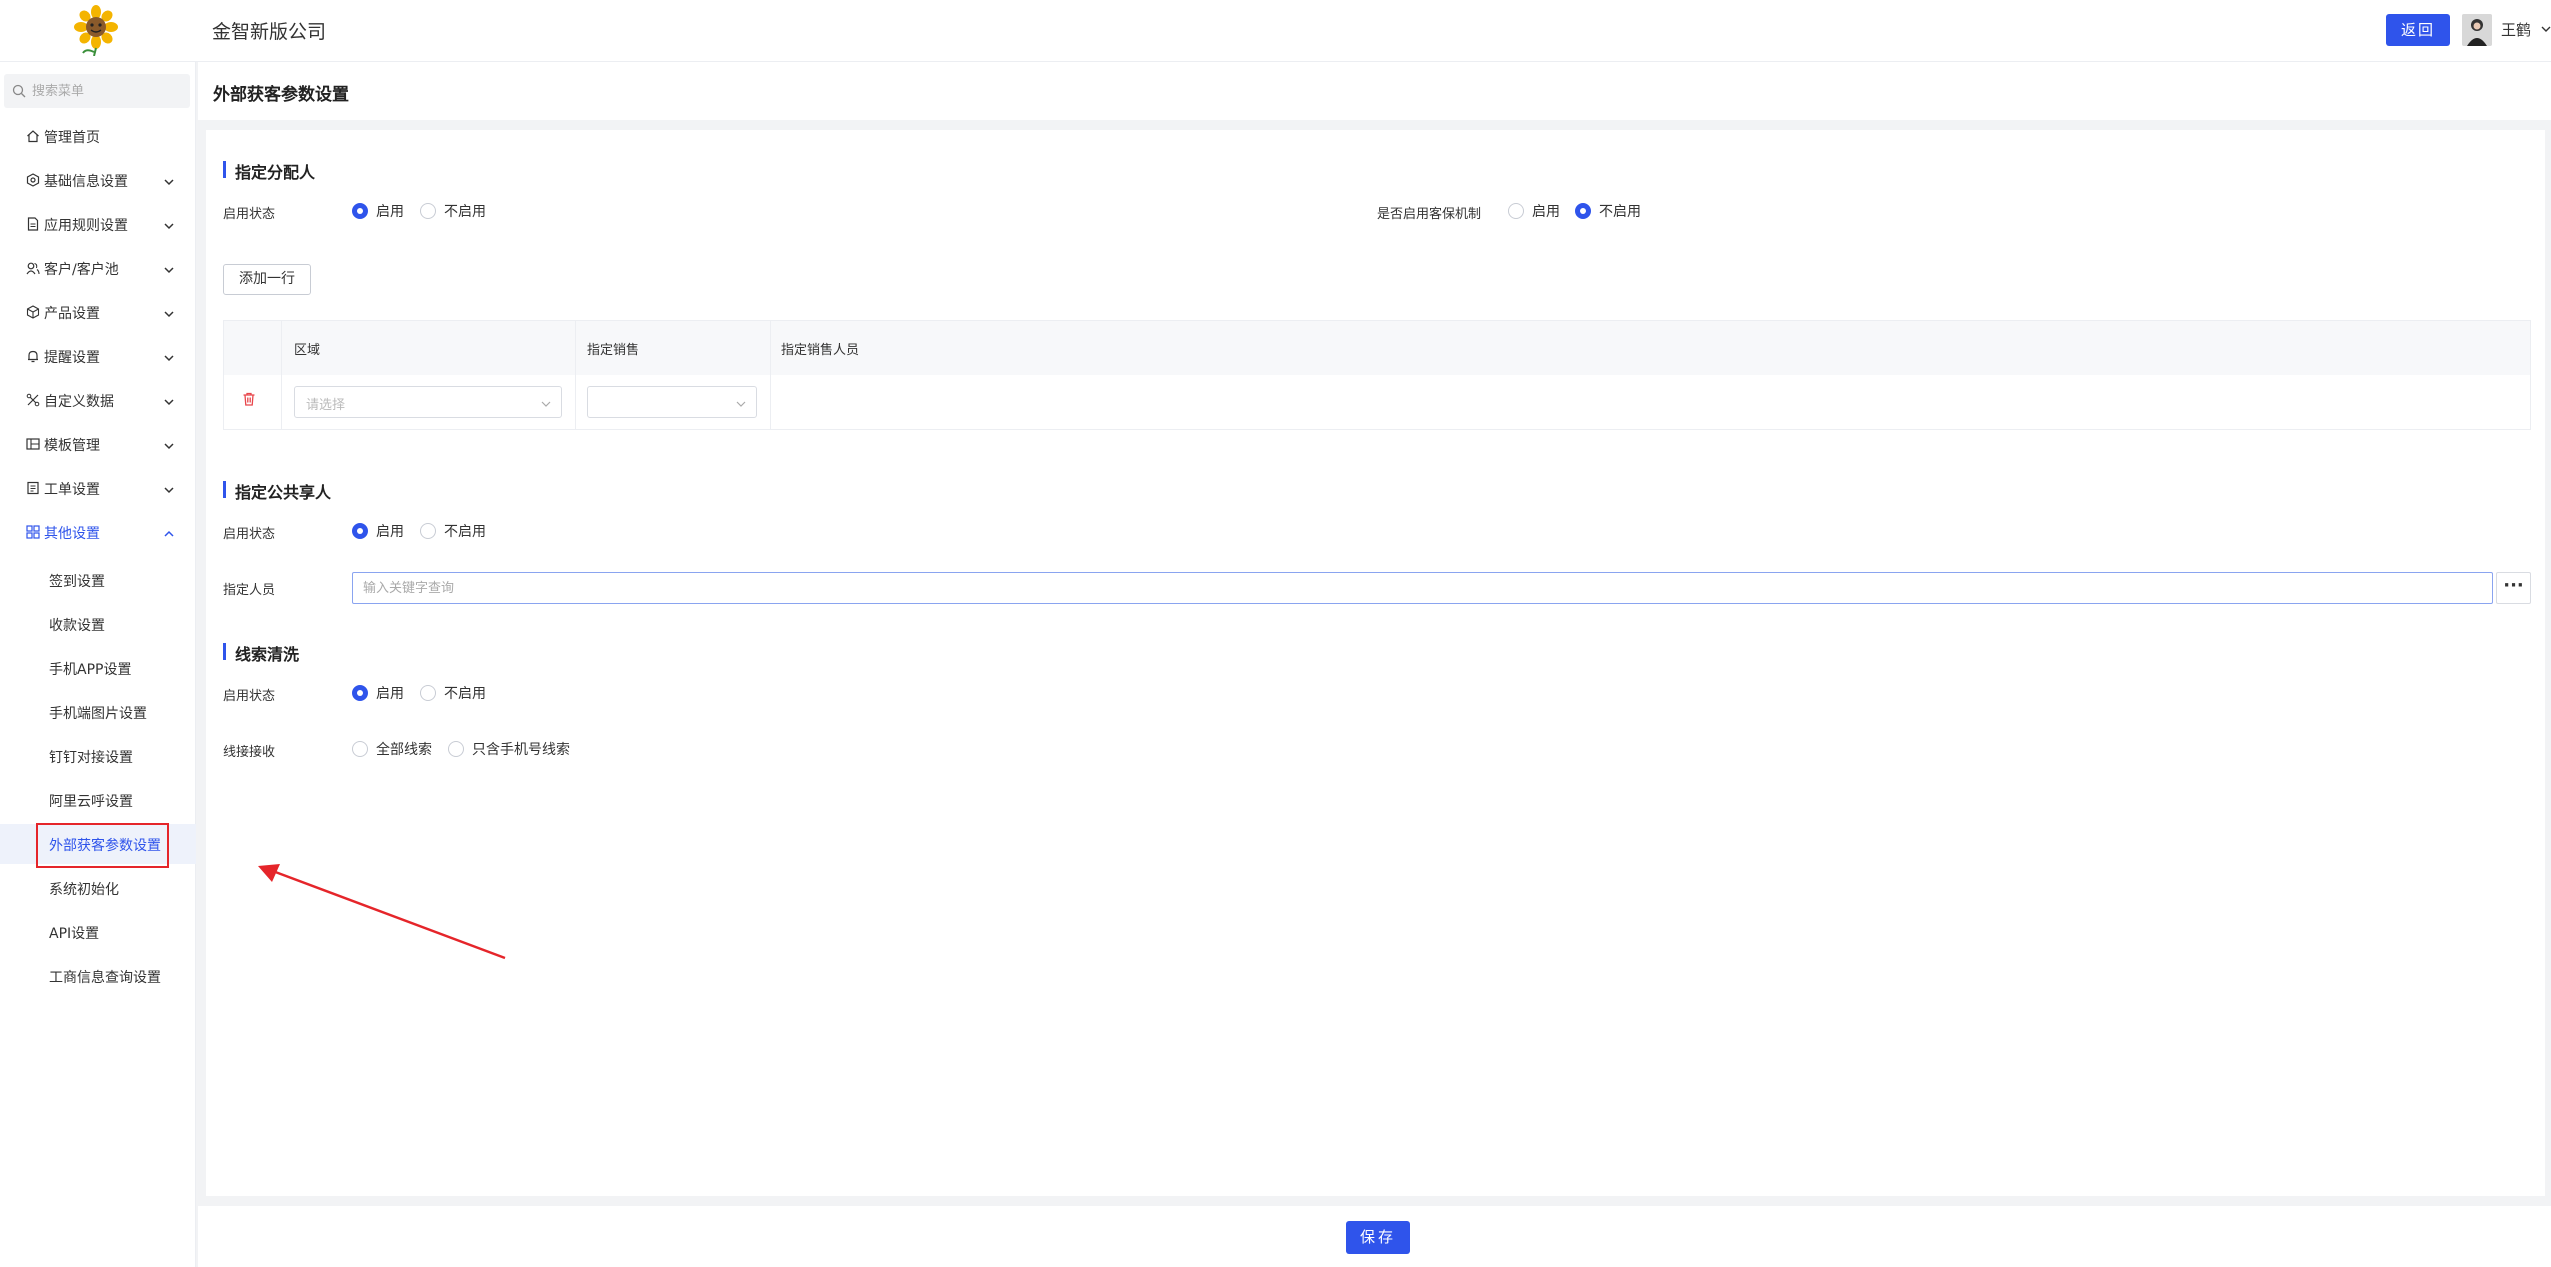  I want to click on sidebar-item-label: 模板管理, so click(72, 446).